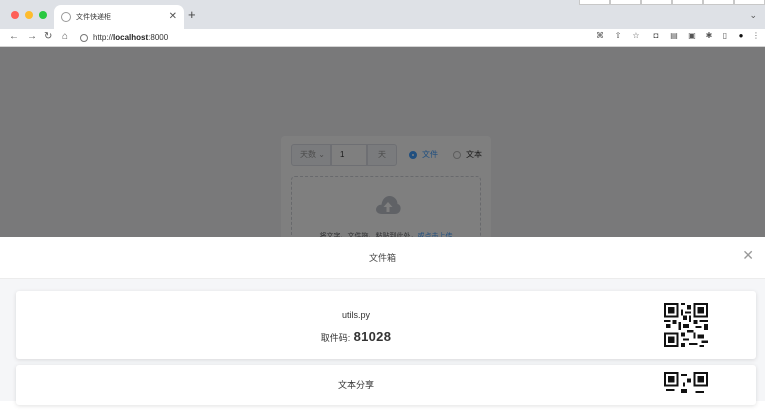 The image size is (765, 416). I want to click on profile-avatar-icon: ●, so click(741, 36).